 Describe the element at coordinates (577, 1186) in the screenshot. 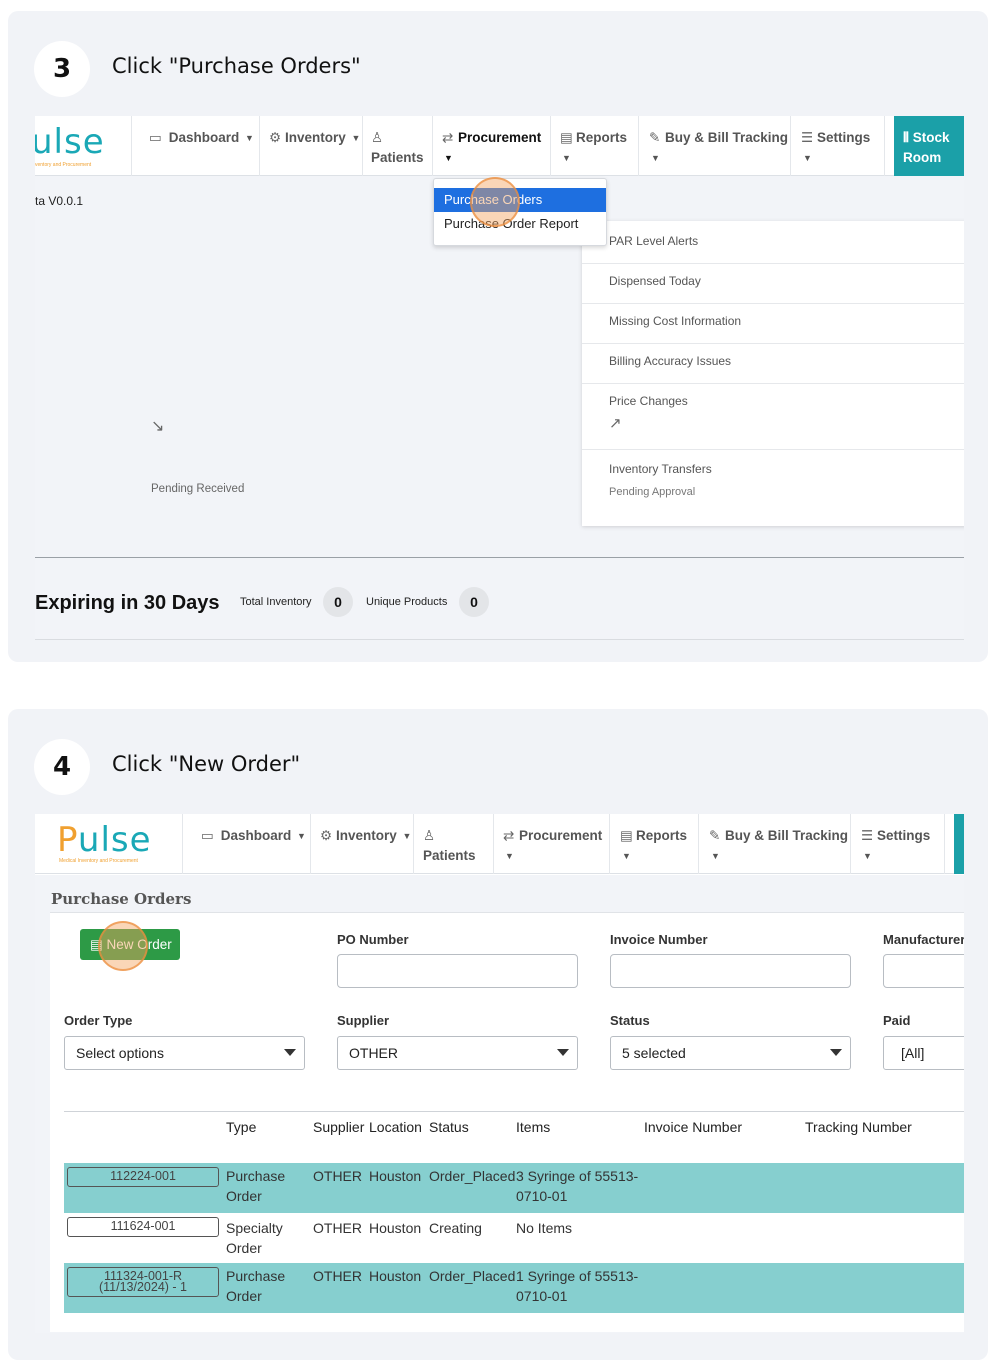

I see `row-items: 3 Syringe of 55513- 0710-01` at that location.